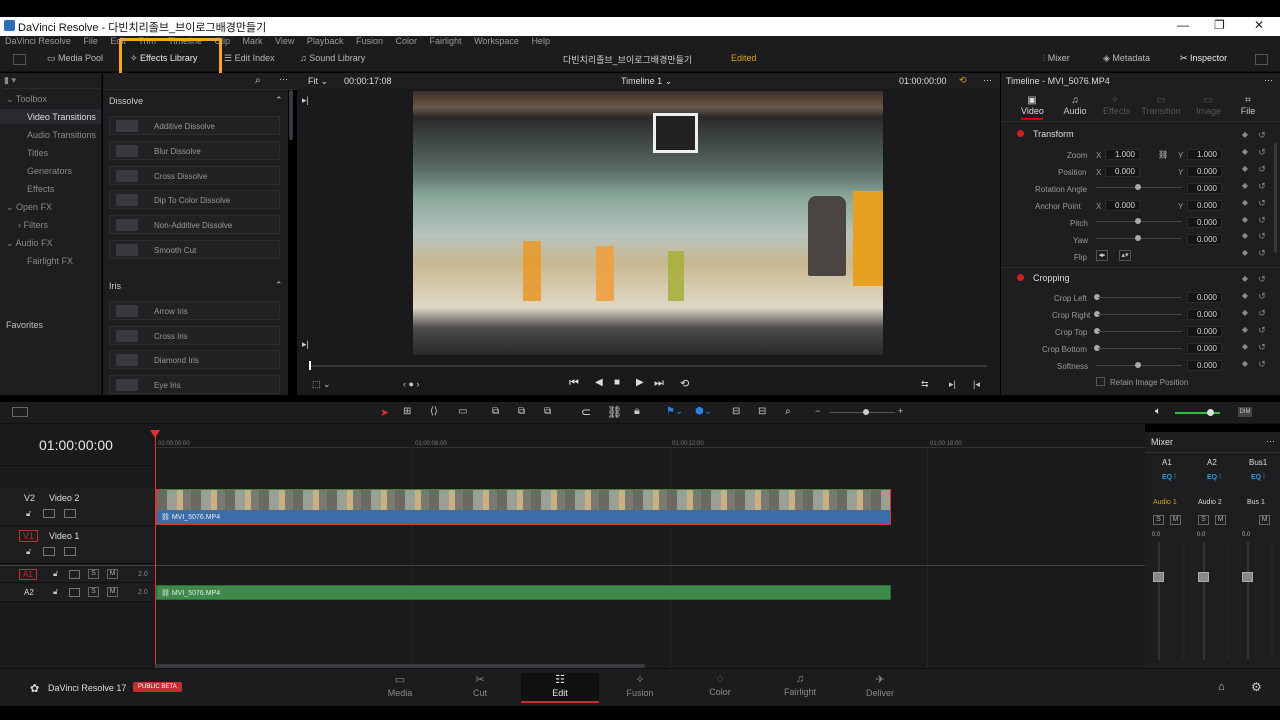  What do you see at coordinates (28, 552) in the screenshot?
I see `v1-lock-icon: 🔓︎` at bounding box center [28, 552].